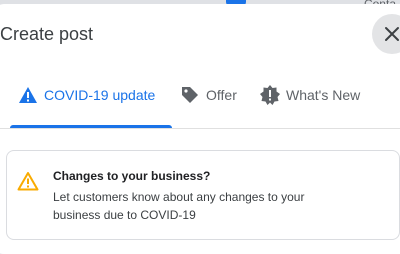  I want to click on active-tab-indicator, so click(91, 126).